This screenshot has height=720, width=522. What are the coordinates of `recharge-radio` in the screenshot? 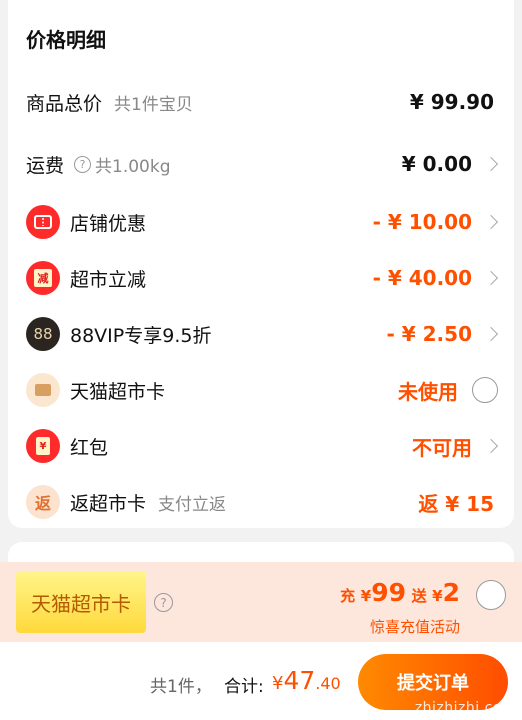 It's located at (491, 595).